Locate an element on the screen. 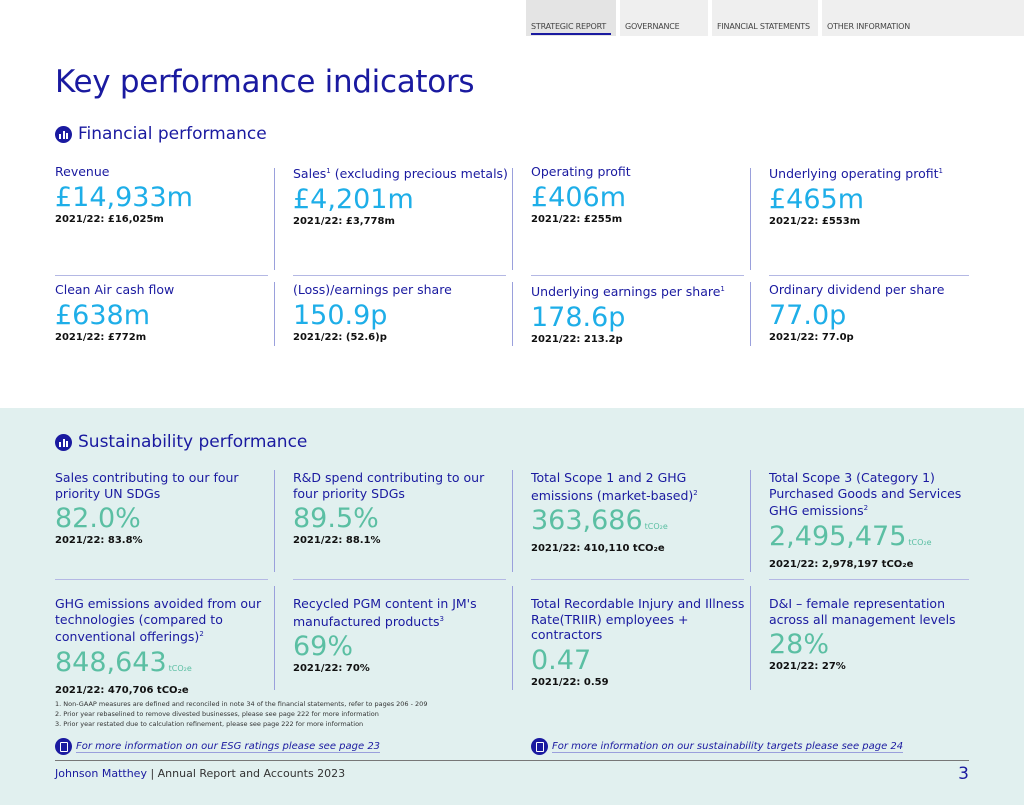 Image resolution: width=1024 pixels, height=805 pixels. kpi-value: 69% is located at coordinates (323, 647).